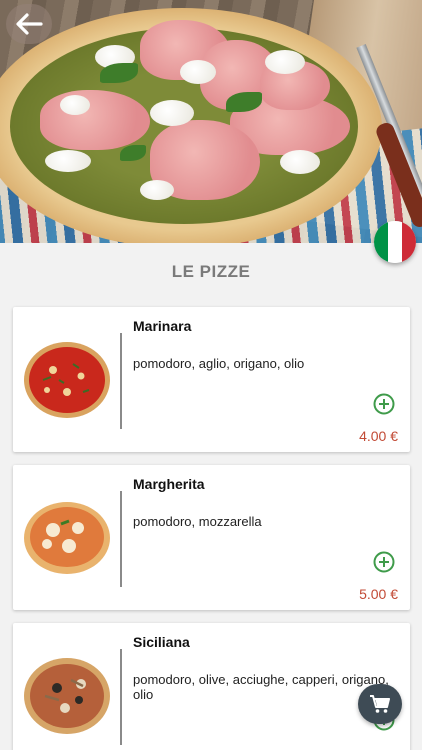 The height and width of the screenshot is (750, 422). Describe the element at coordinates (67, 380) in the screenshot. I see `pizza-marinara-image` at that location.